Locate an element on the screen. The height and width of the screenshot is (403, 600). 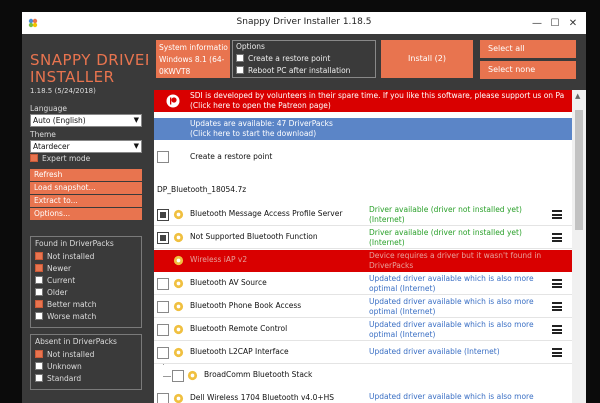
language-select: Auto (English) ▼ is located at coordinates (86, 120).